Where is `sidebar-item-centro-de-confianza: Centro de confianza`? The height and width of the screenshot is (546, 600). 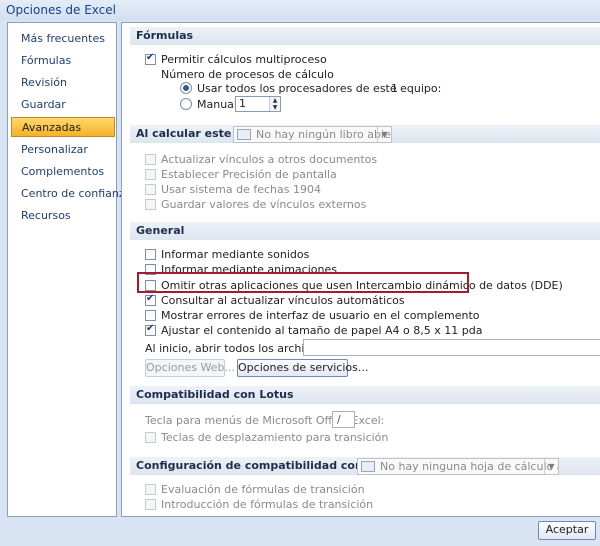 sidebar-item-centro-de-confianza: Centro de confianza is located at coordinates (71, 194).